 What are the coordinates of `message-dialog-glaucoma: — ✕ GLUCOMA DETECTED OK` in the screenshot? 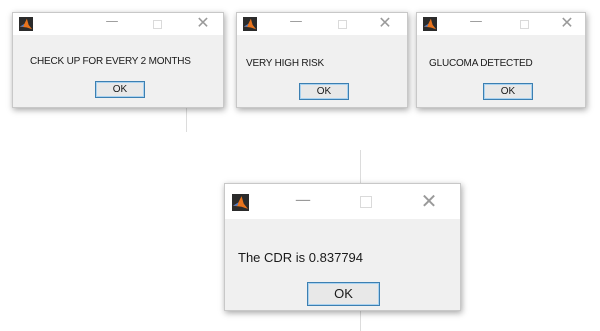 It's located at (501, 60).